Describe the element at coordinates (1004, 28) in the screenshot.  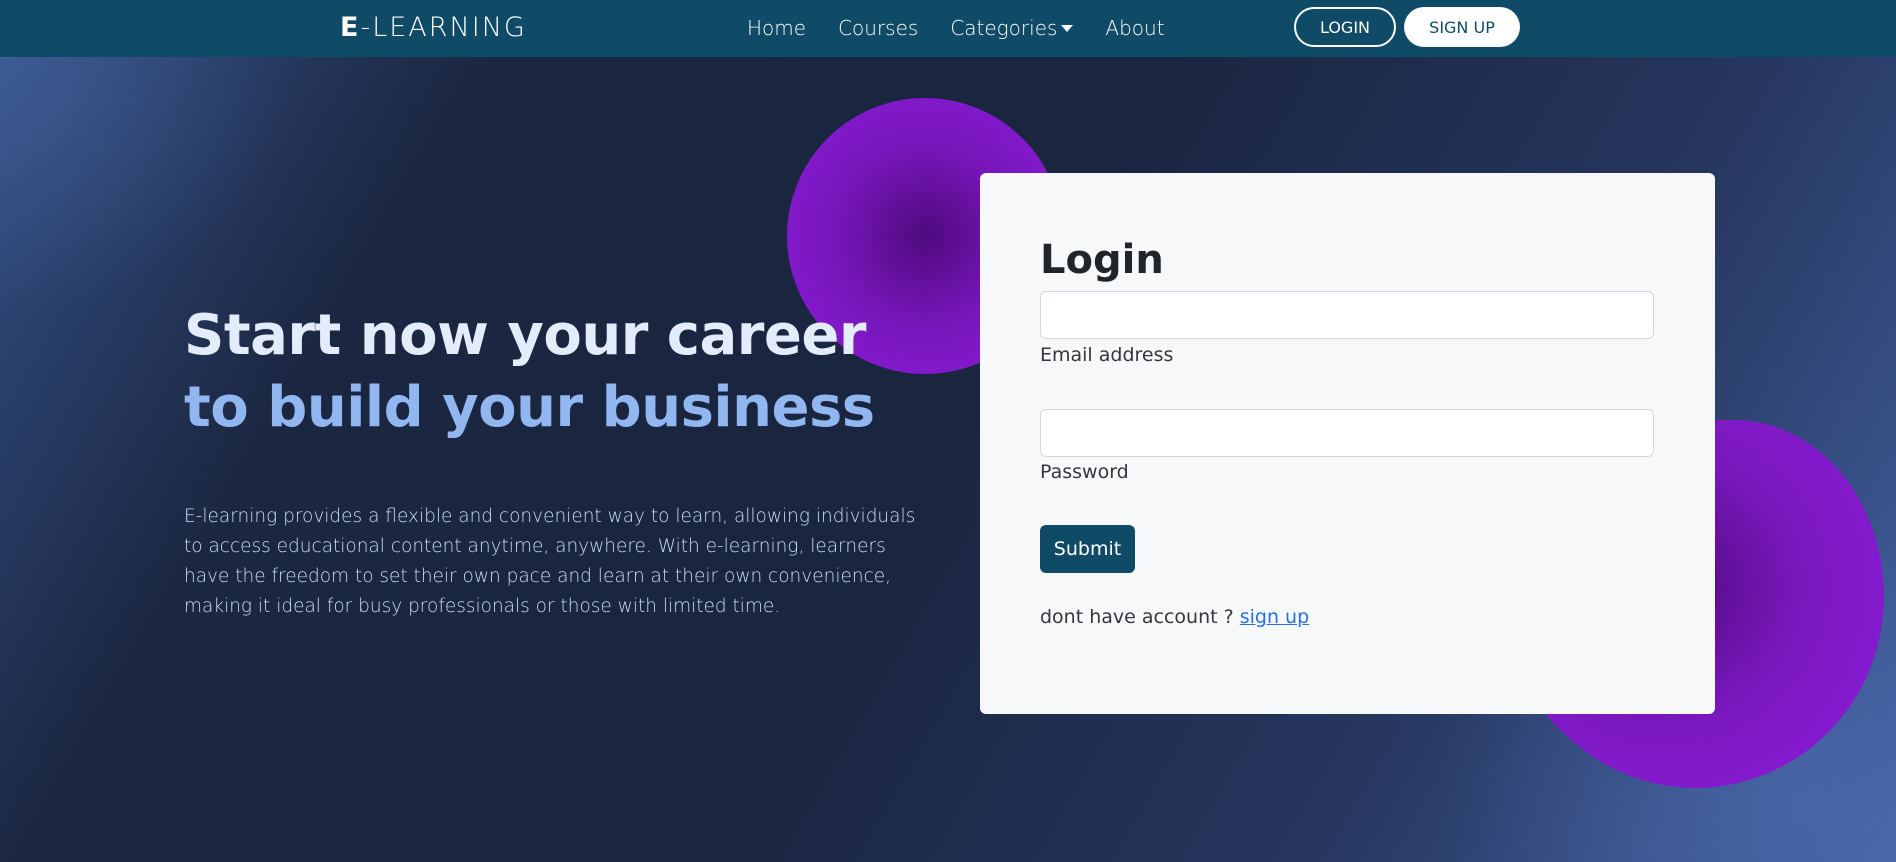
I see `nav-link-categories-label: Categories` at that location.